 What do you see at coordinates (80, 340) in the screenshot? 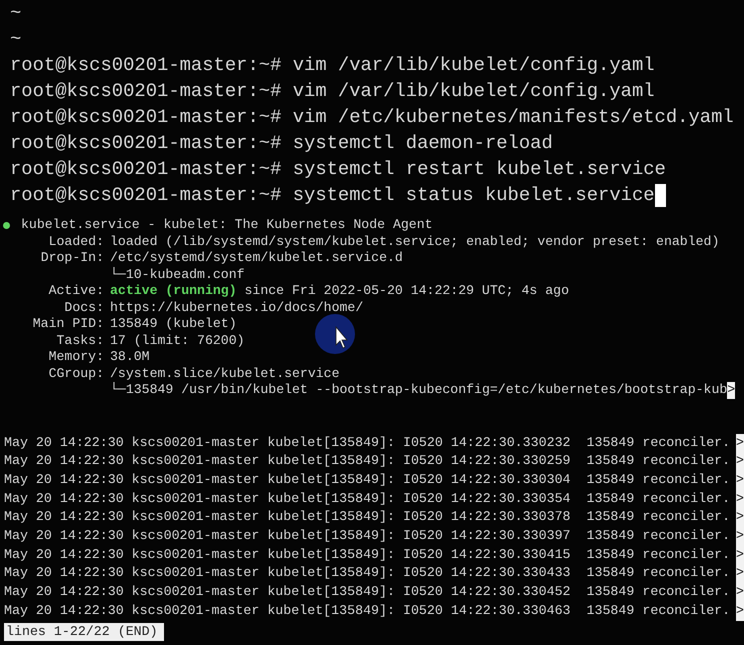
I see `field-label: Tasks:` at bounding box center [80, 340].